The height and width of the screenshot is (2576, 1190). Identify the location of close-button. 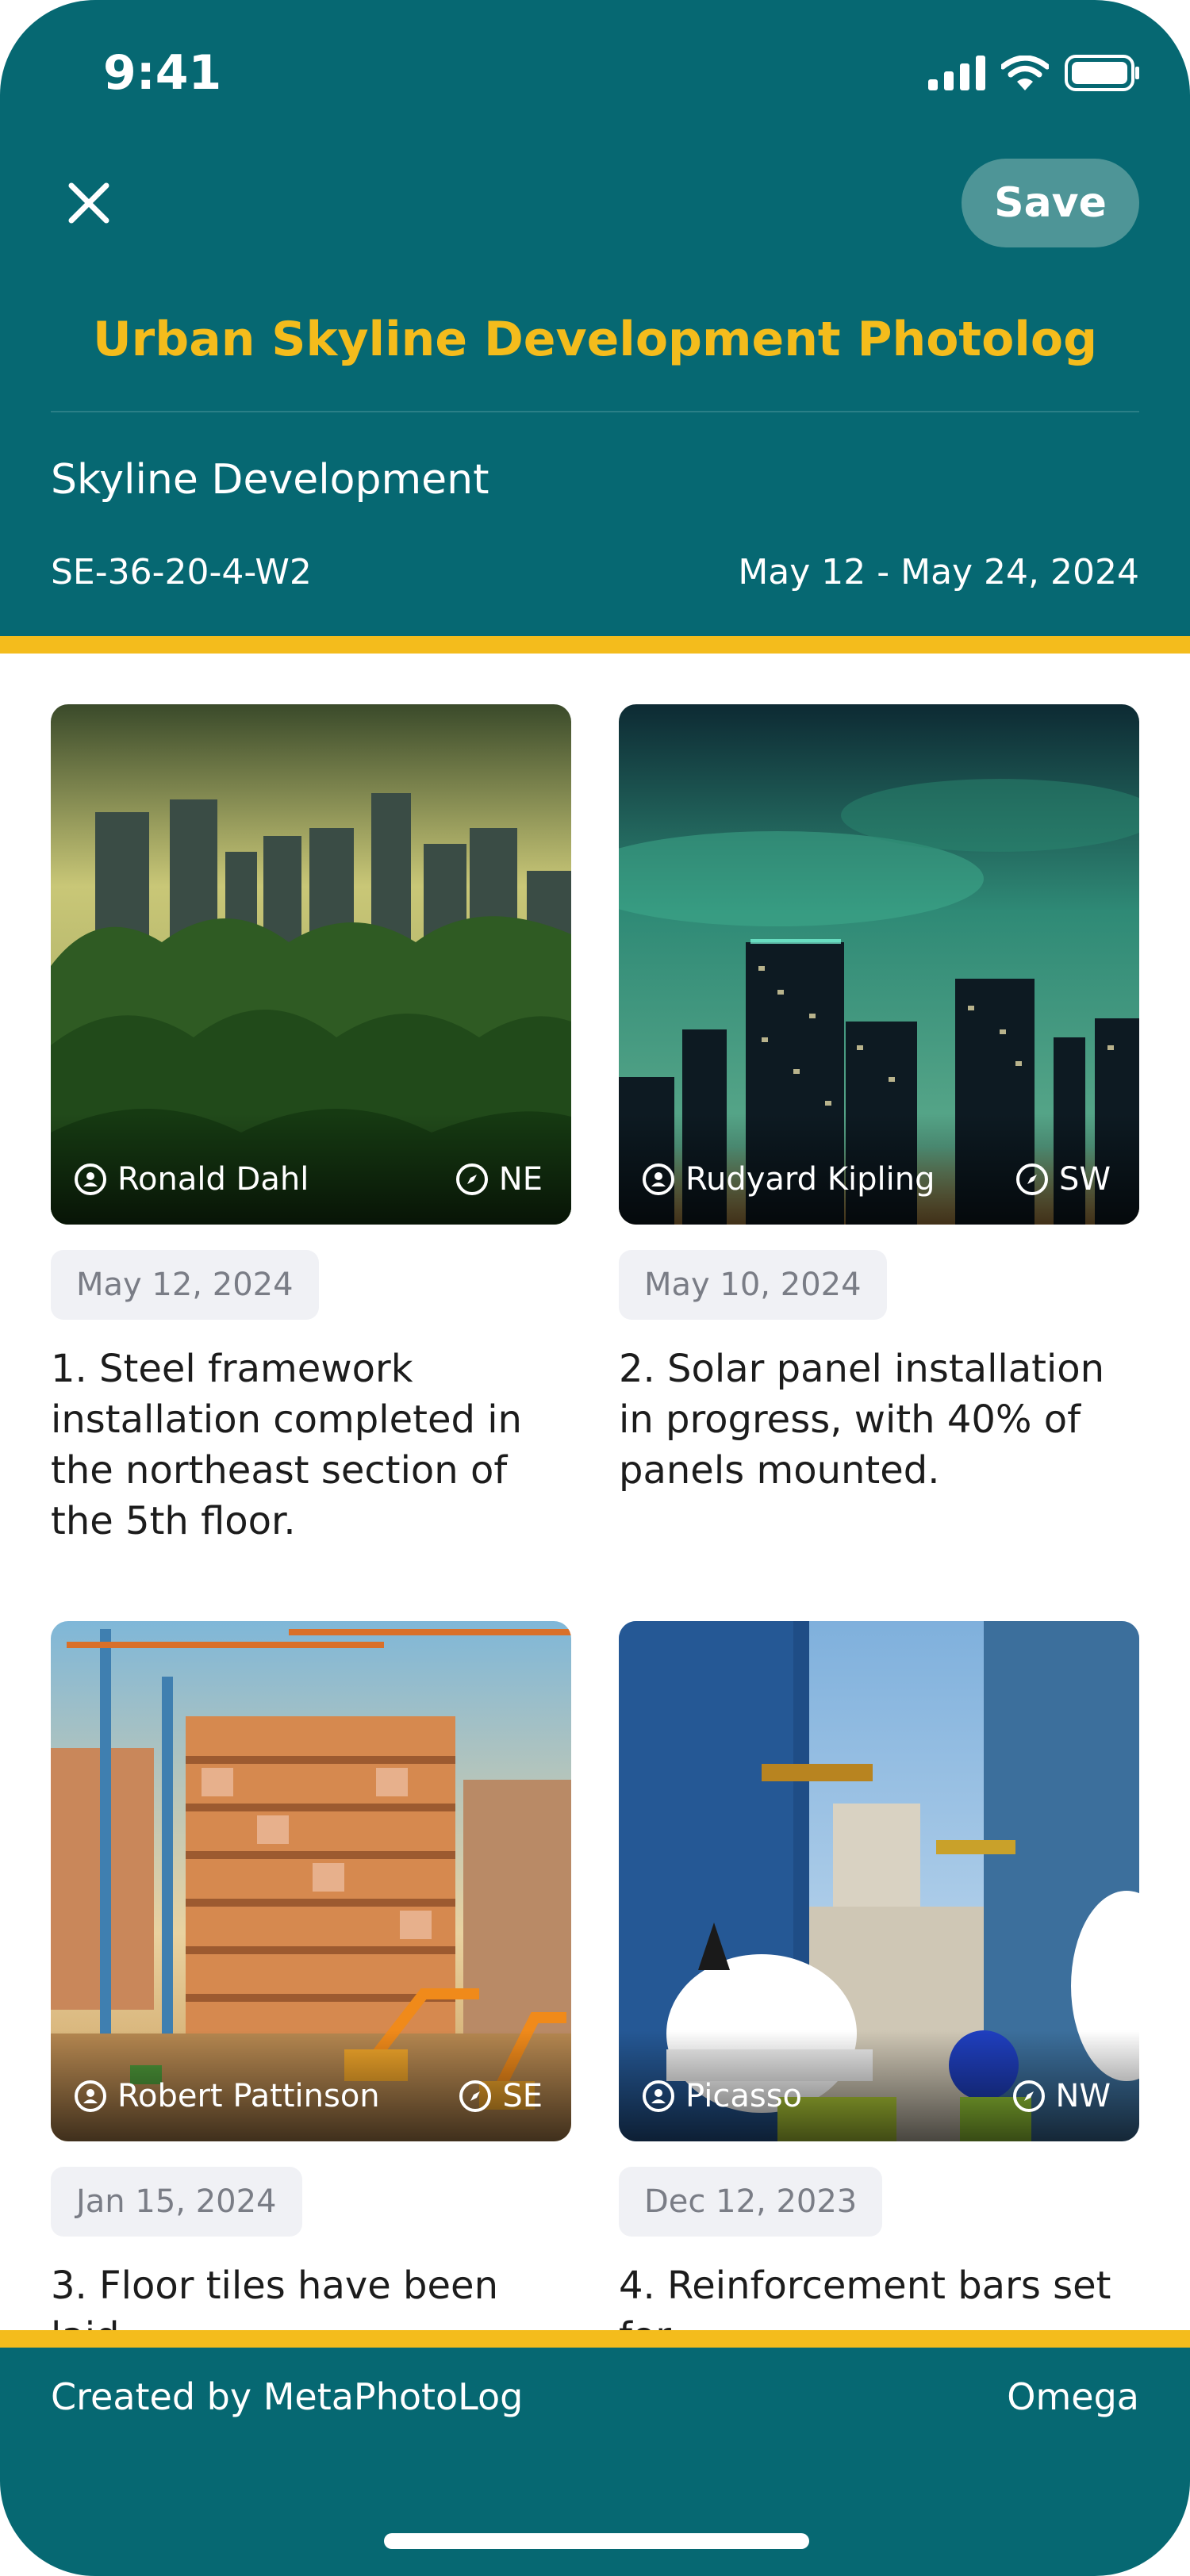
(88, 203).